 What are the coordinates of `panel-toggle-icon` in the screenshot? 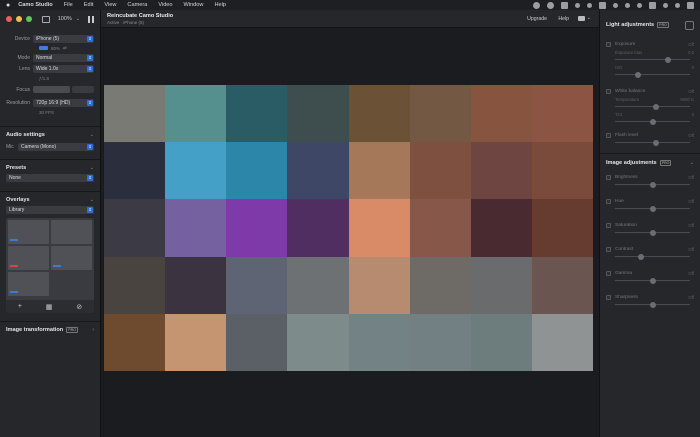 It's located at (689, 25).